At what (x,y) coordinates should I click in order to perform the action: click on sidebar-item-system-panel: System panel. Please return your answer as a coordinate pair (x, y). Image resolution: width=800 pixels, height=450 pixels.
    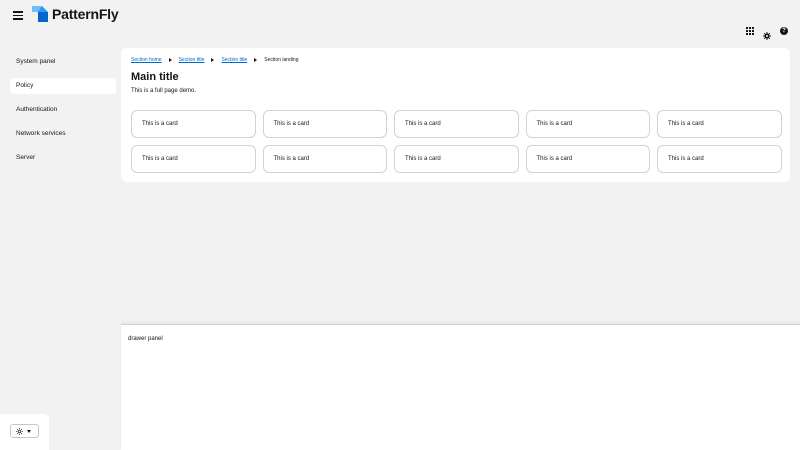
    Looking at the image, I should click on (63, 62).